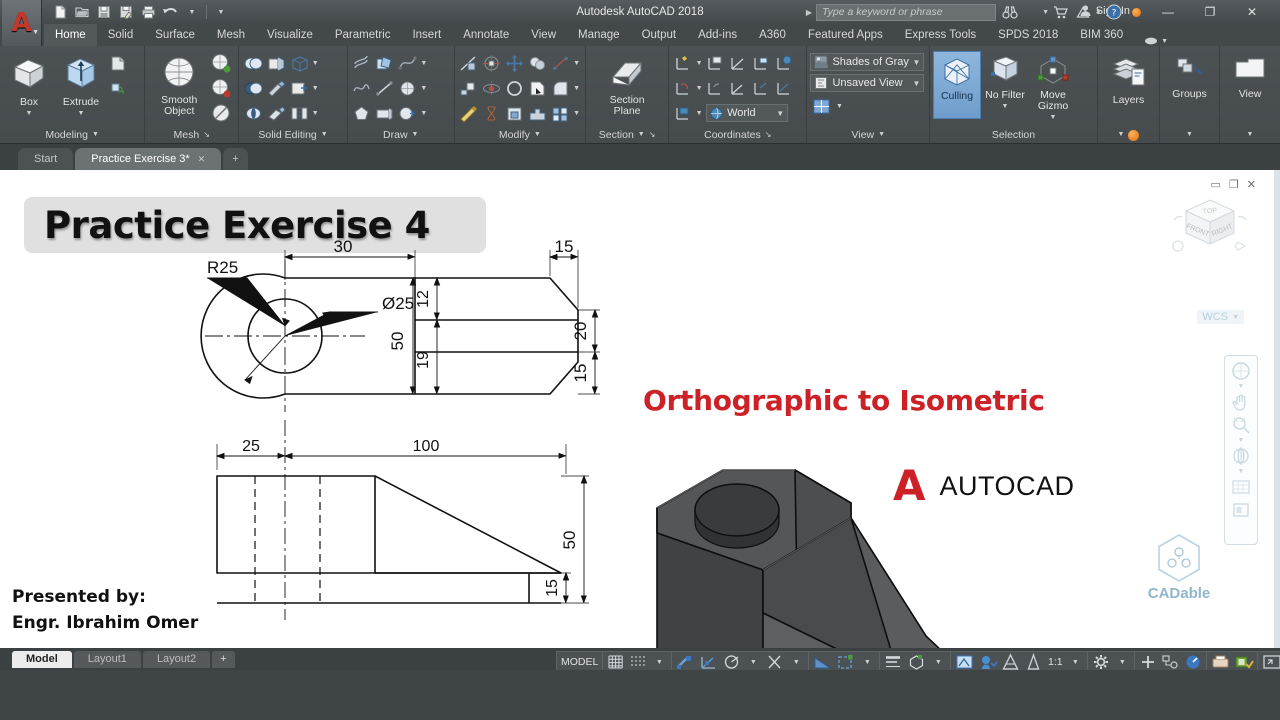 This screenshot has height=720, width=1280. What do you see at coordinates (148, 159) in the screenshot?
I see `file-tab-practice-exercise-3: Practice Exercise 3* ✕` at bounding box center [148, 159].